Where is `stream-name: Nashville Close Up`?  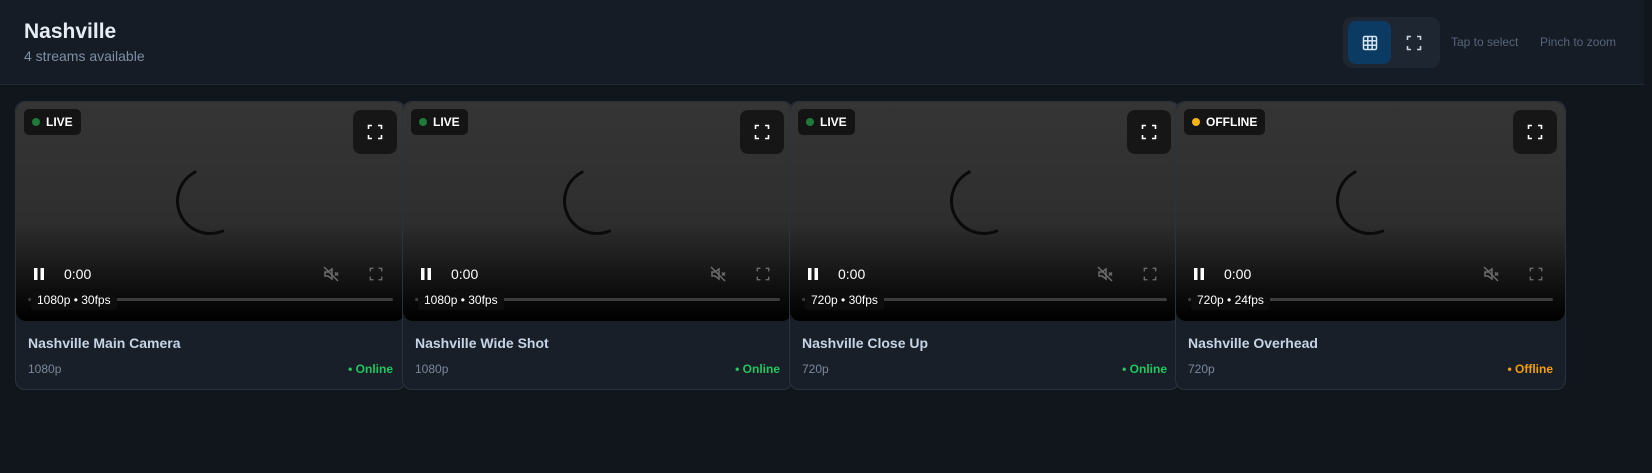 stream-name: Nashville Close Up is located at coordinates (865, 343).